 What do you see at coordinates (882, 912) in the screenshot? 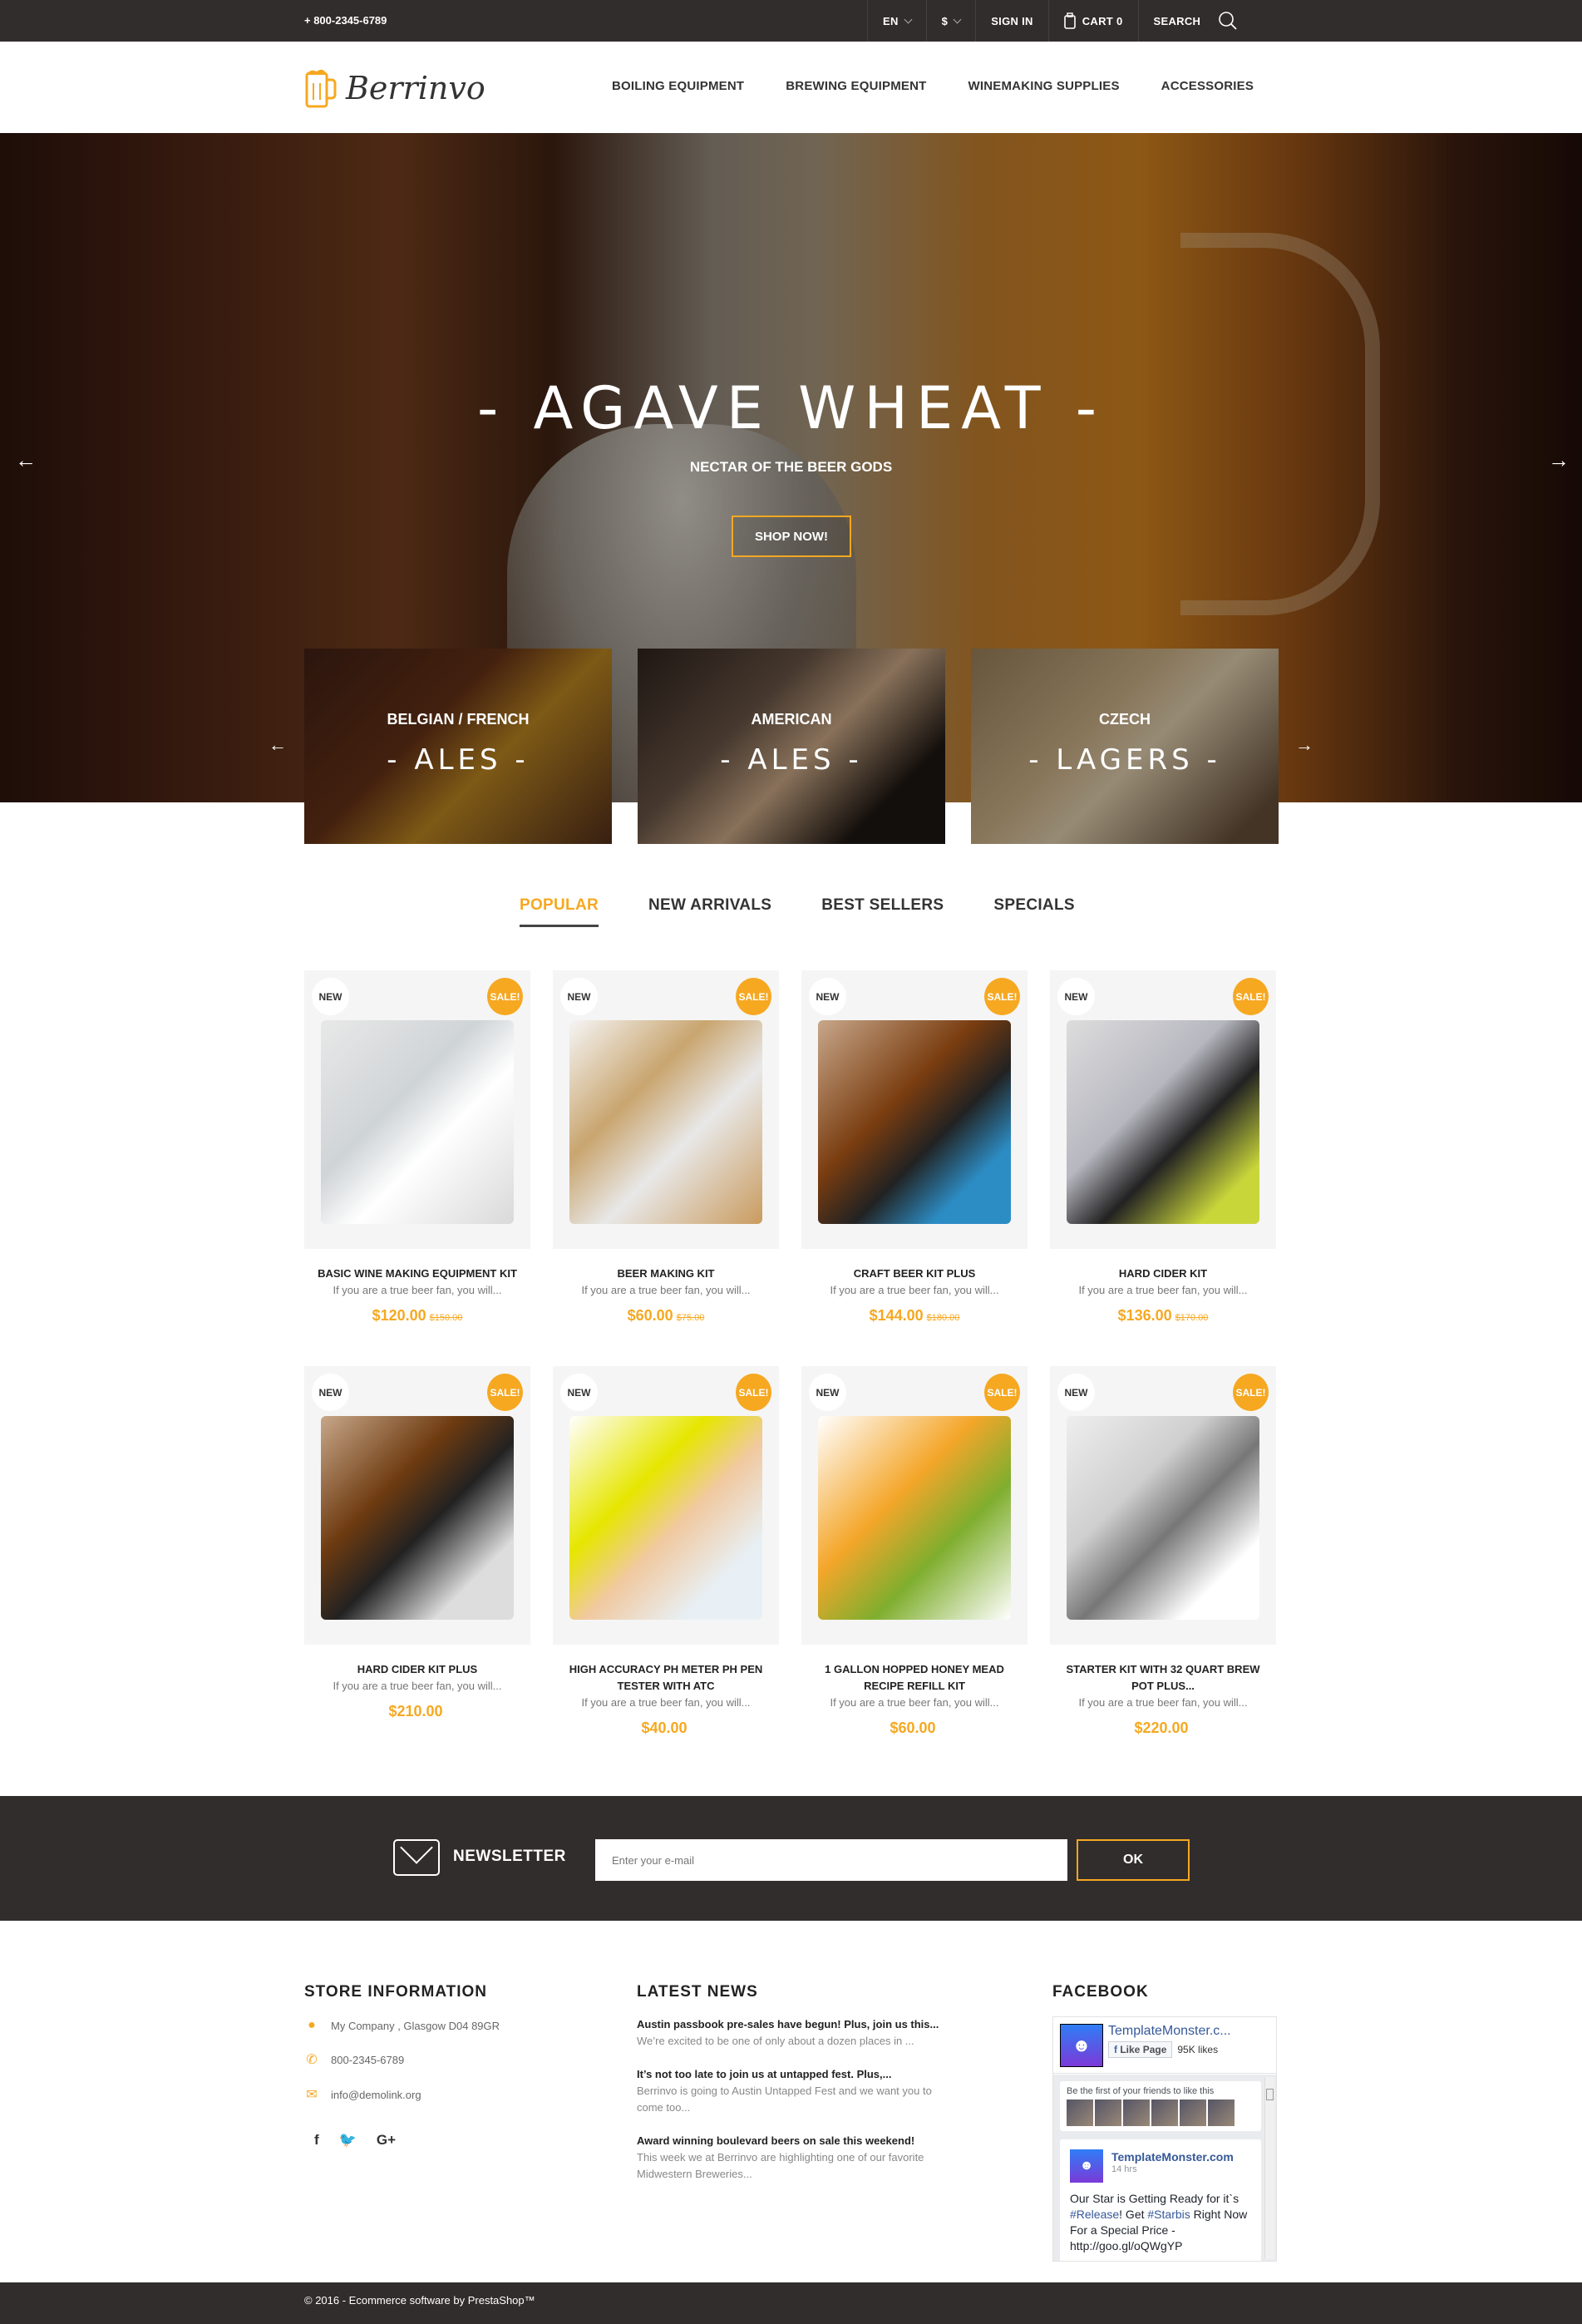
I see `tab-best-sellers: BEST SELLERS` at bounding box center [882, 912].